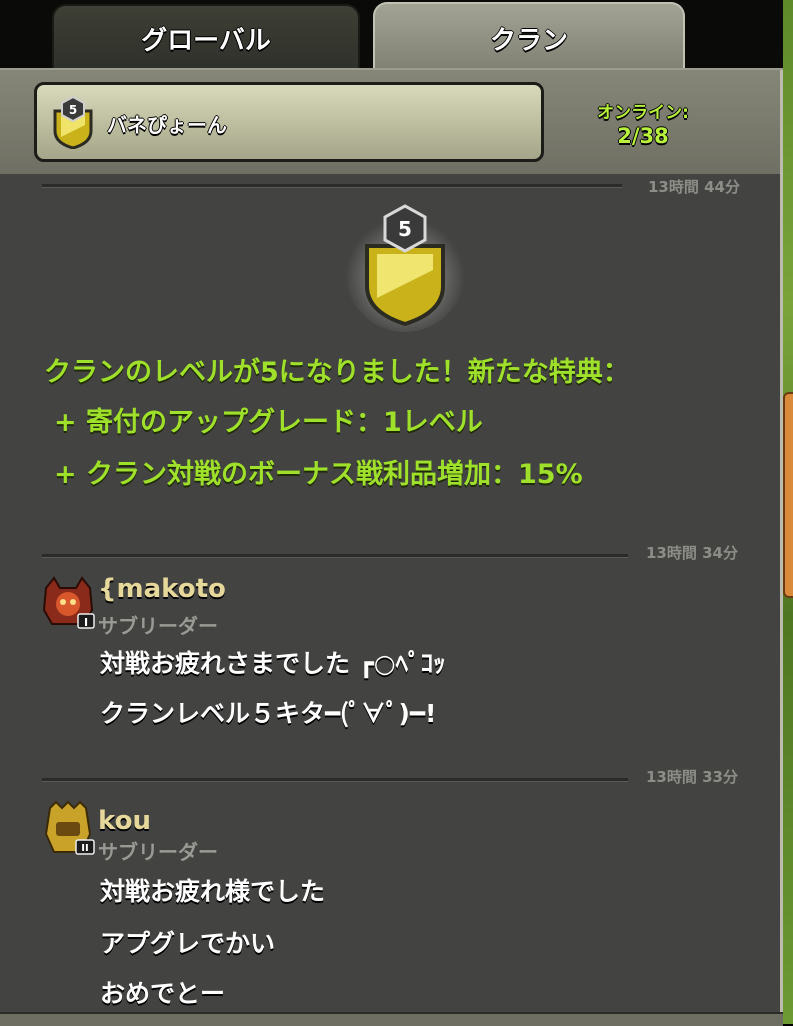  What do you see at coordinates (337, 372) in the screenshot?
I see `system-message-line: クランのレベルが5になりました！新たな特典：` at bounding box center [337, 372].